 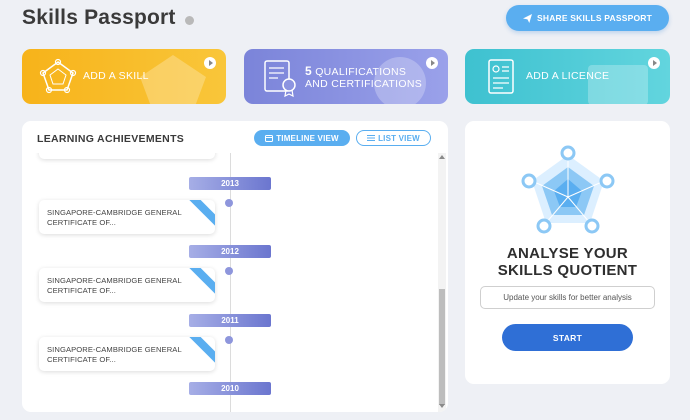 I want to click on radar-chart-icon, so click(x=58, y=76).